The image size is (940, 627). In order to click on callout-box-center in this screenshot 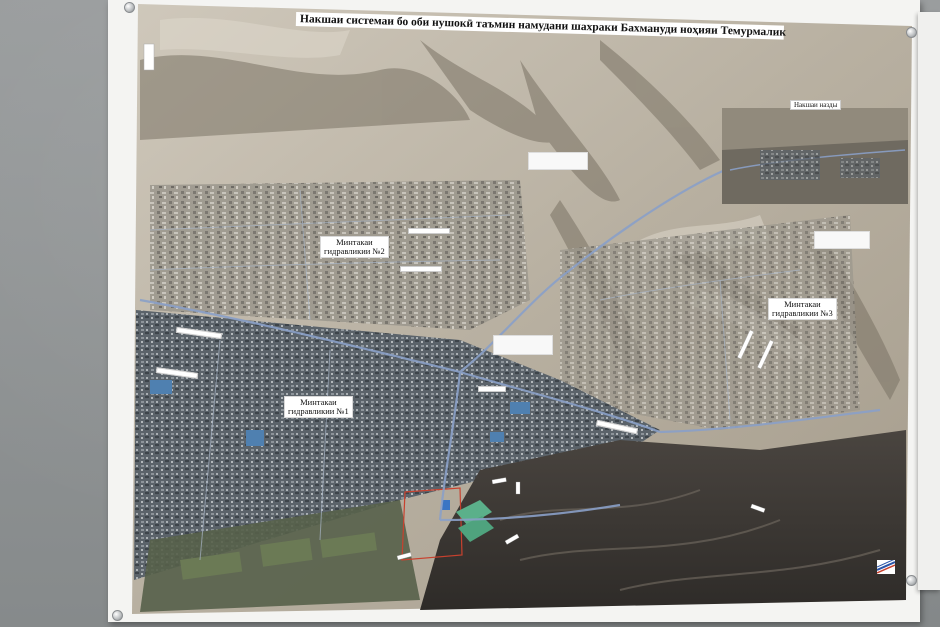, I will do `click(523, 345)`.